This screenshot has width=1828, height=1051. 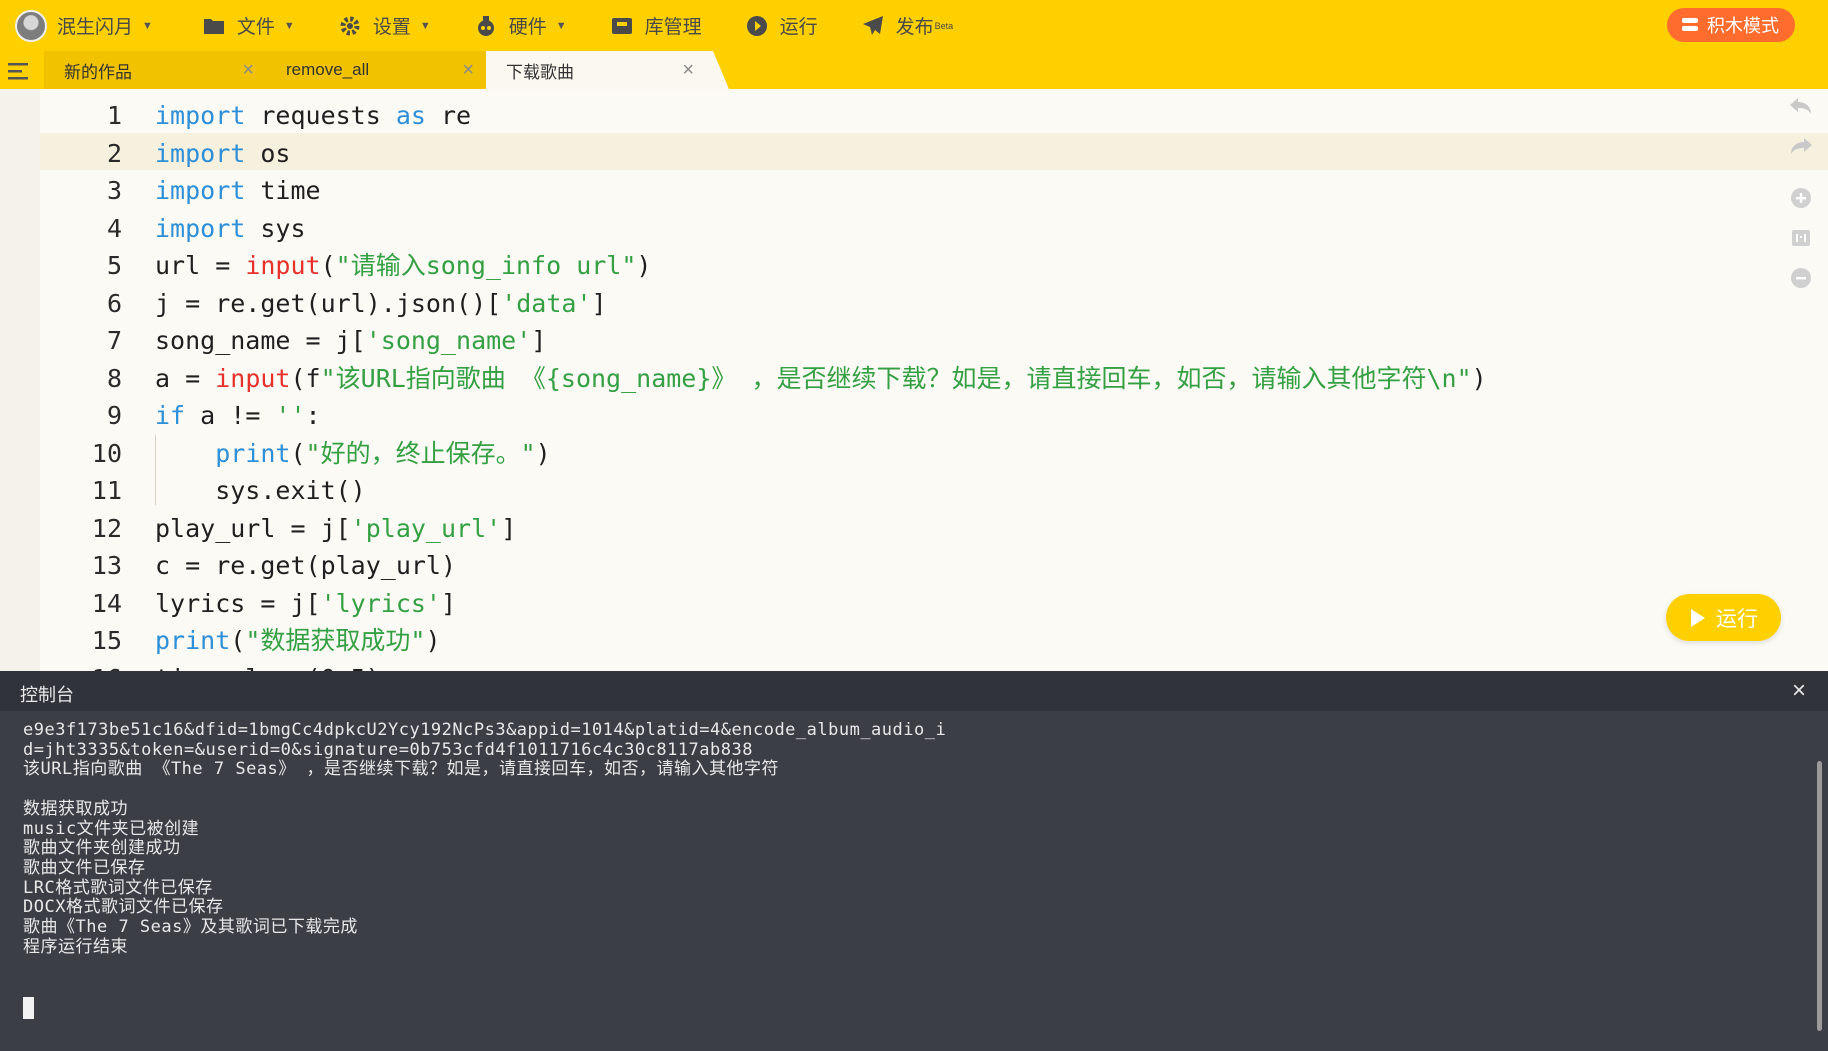 What do you see at coordinates (114, 378) in the screenshot?
I see `line-number: 8` at bounding box center [114, 378].